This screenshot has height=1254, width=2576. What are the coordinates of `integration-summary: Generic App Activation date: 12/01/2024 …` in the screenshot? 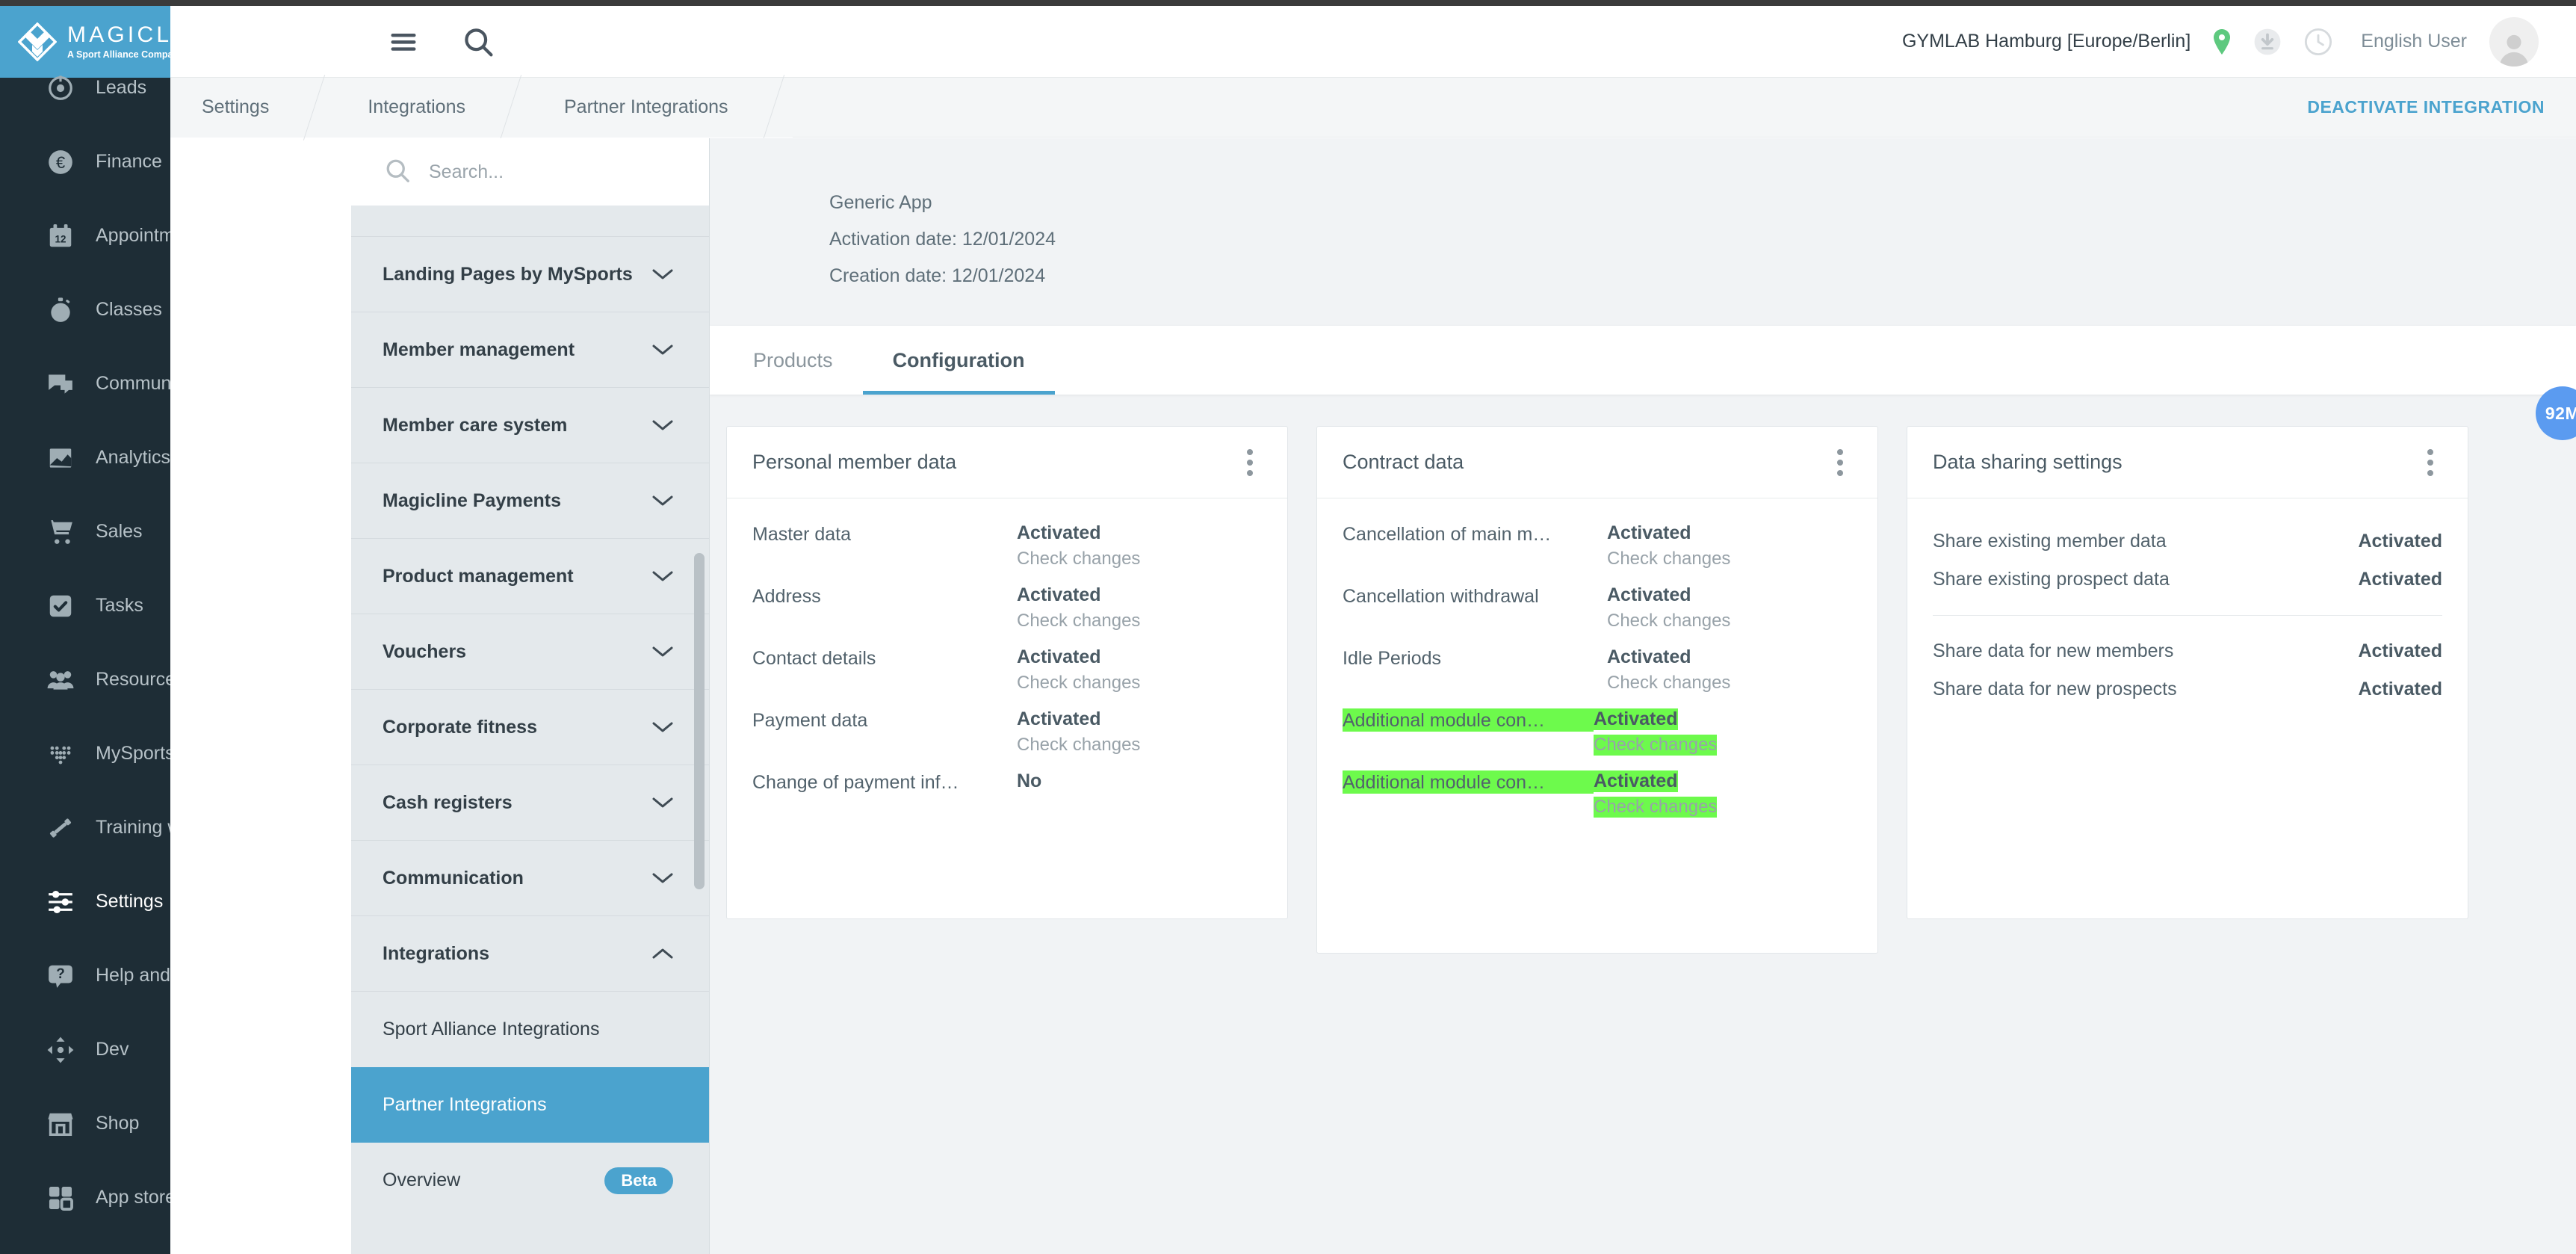 It's located at (1643, 216).